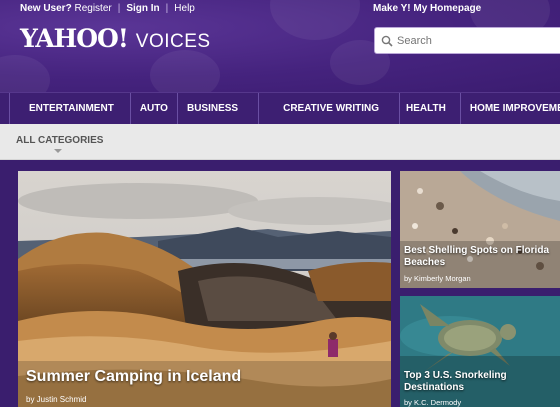 This screenshot has width=560, height=407. What do you see at coordinates (437, 278) in the screenshot?
I see `side-article-1-byline: by Kimberly Morgan` at bounding box center [437, 278].